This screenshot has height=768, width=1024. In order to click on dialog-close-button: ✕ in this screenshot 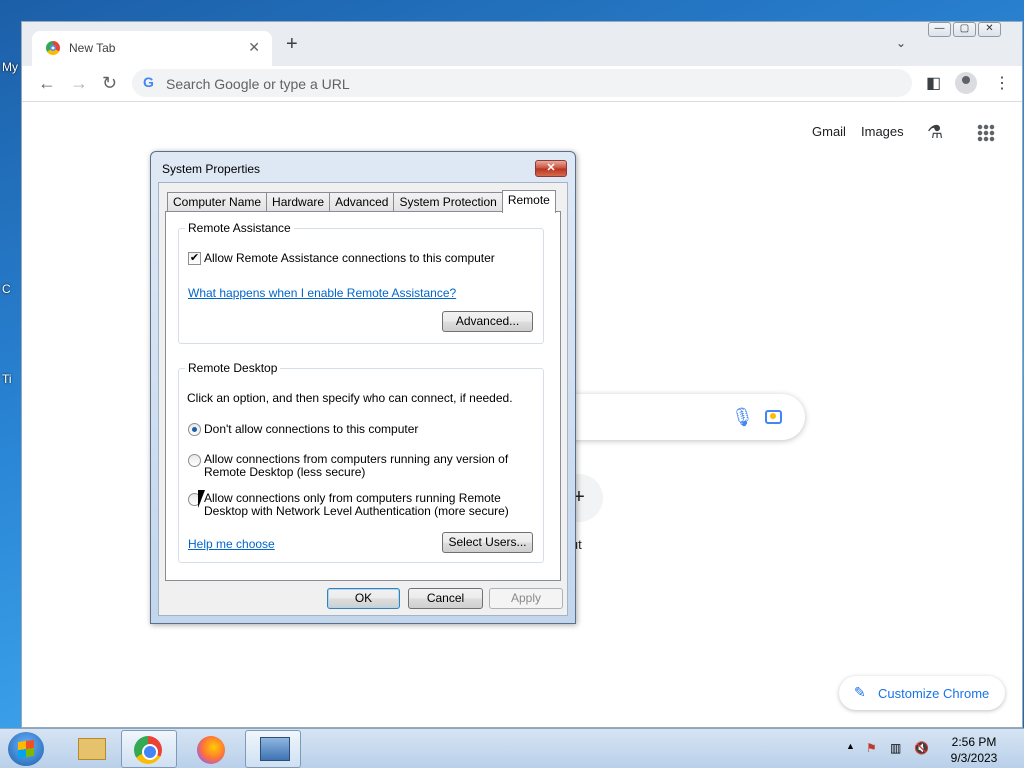, I will do `click(551, 168)`.